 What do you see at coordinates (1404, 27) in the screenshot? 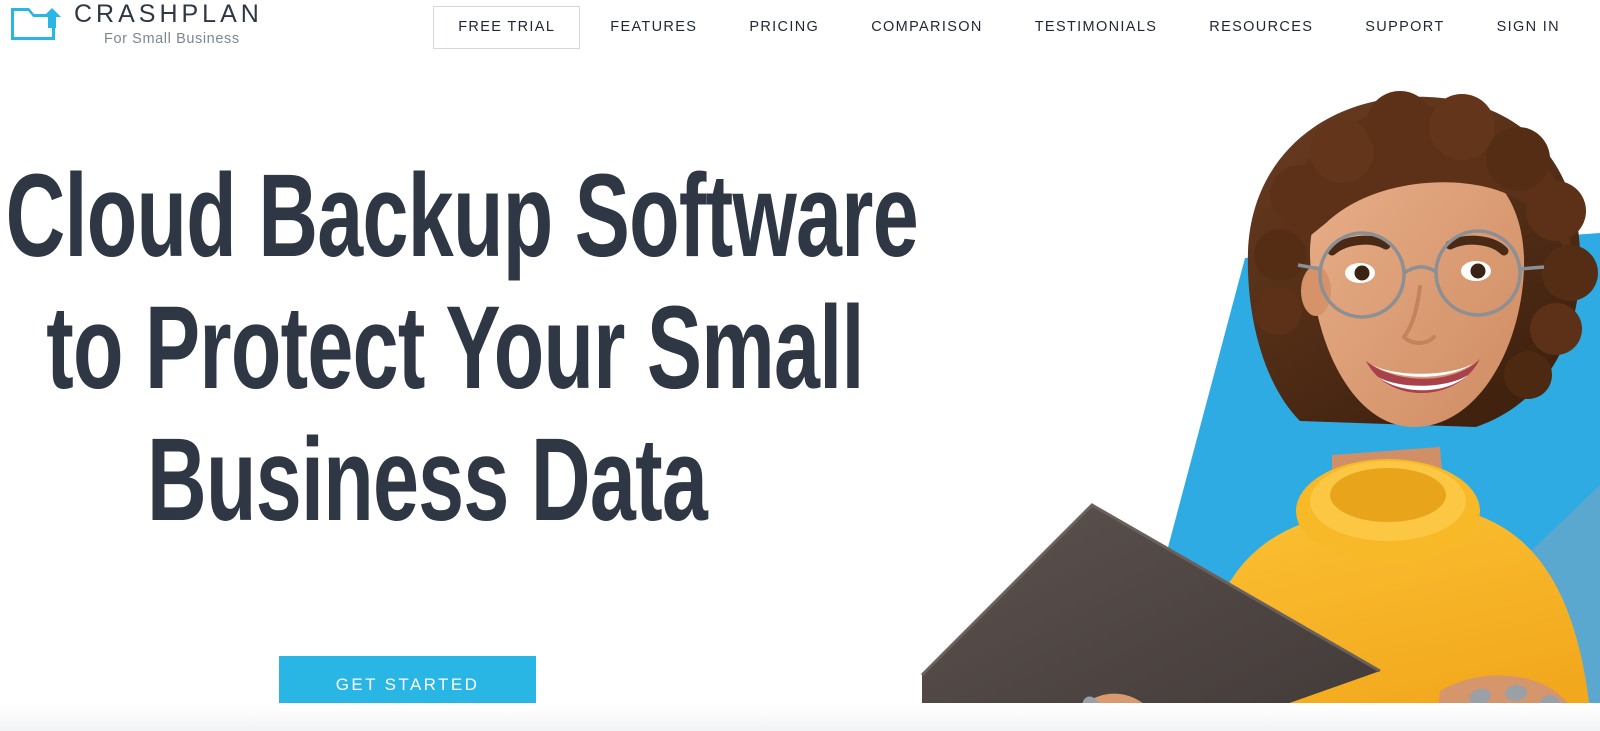
I see `nav-support: SUPPORT` at bounding box center [1404, 27].